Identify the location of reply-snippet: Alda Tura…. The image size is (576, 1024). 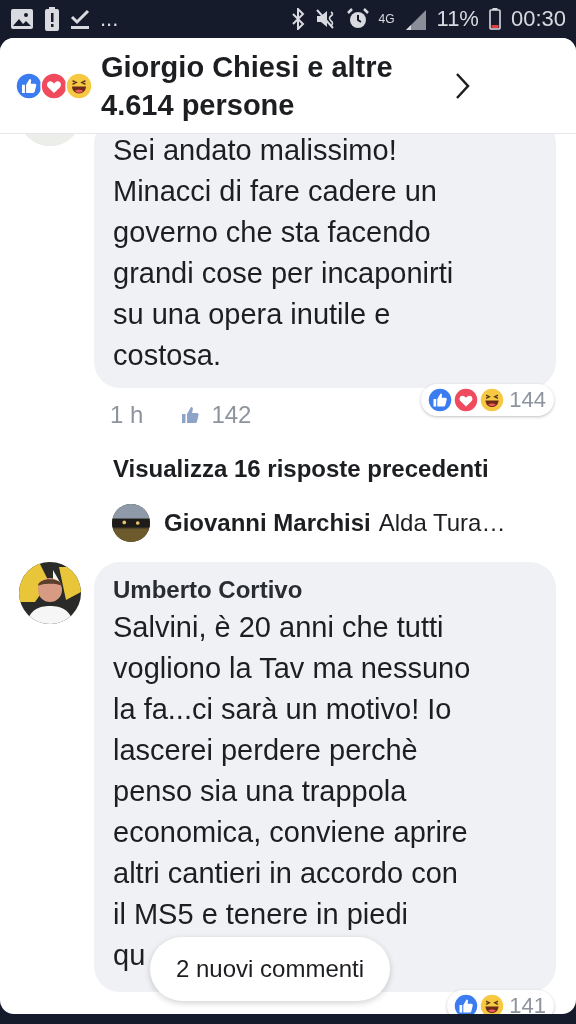
(442, 523).